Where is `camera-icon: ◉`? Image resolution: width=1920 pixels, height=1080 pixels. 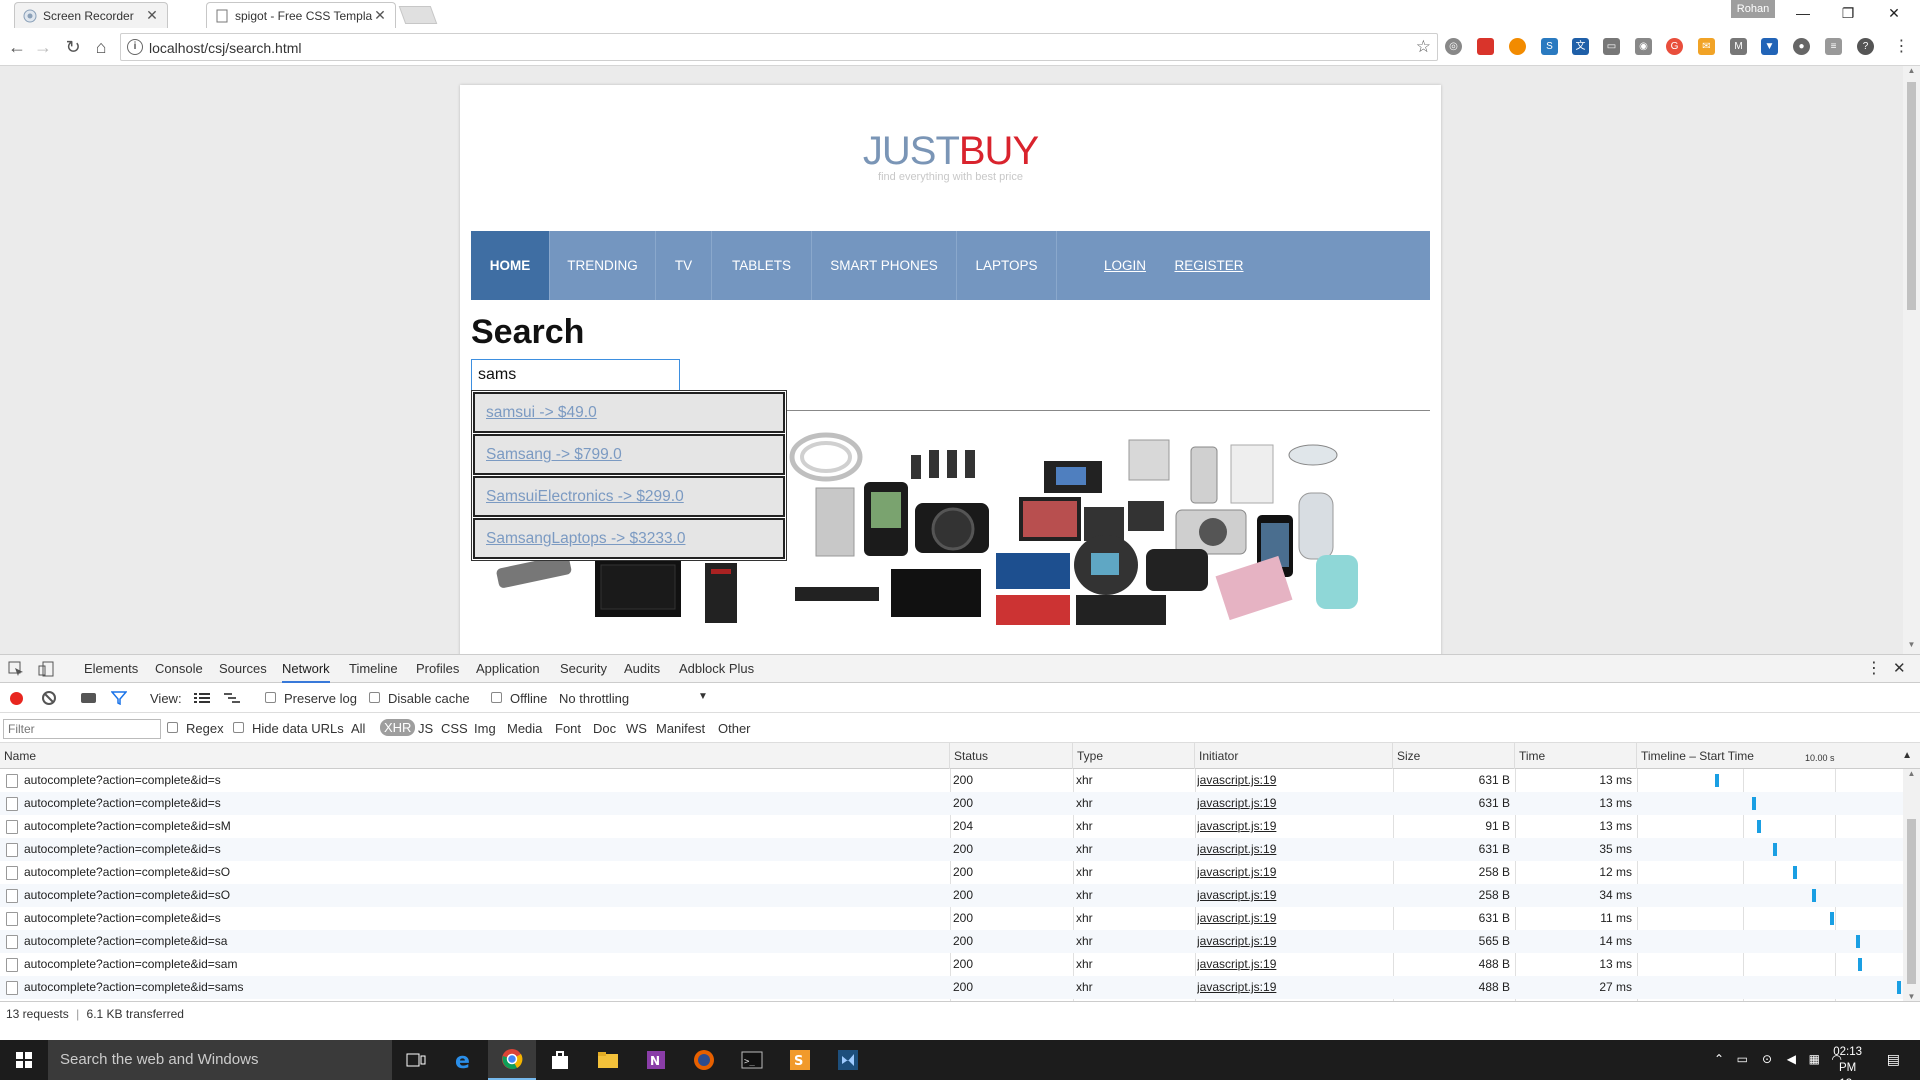
camera-icon: ◉ is located at coordinates (1643, 46).